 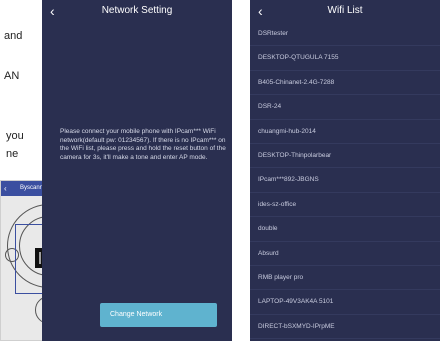 What do you see at coordinates (345, 58) in the screenshot?
I see `wifi-list-item: DESKTOP-QTUGULA 7155` at bounding box center [345, 58].